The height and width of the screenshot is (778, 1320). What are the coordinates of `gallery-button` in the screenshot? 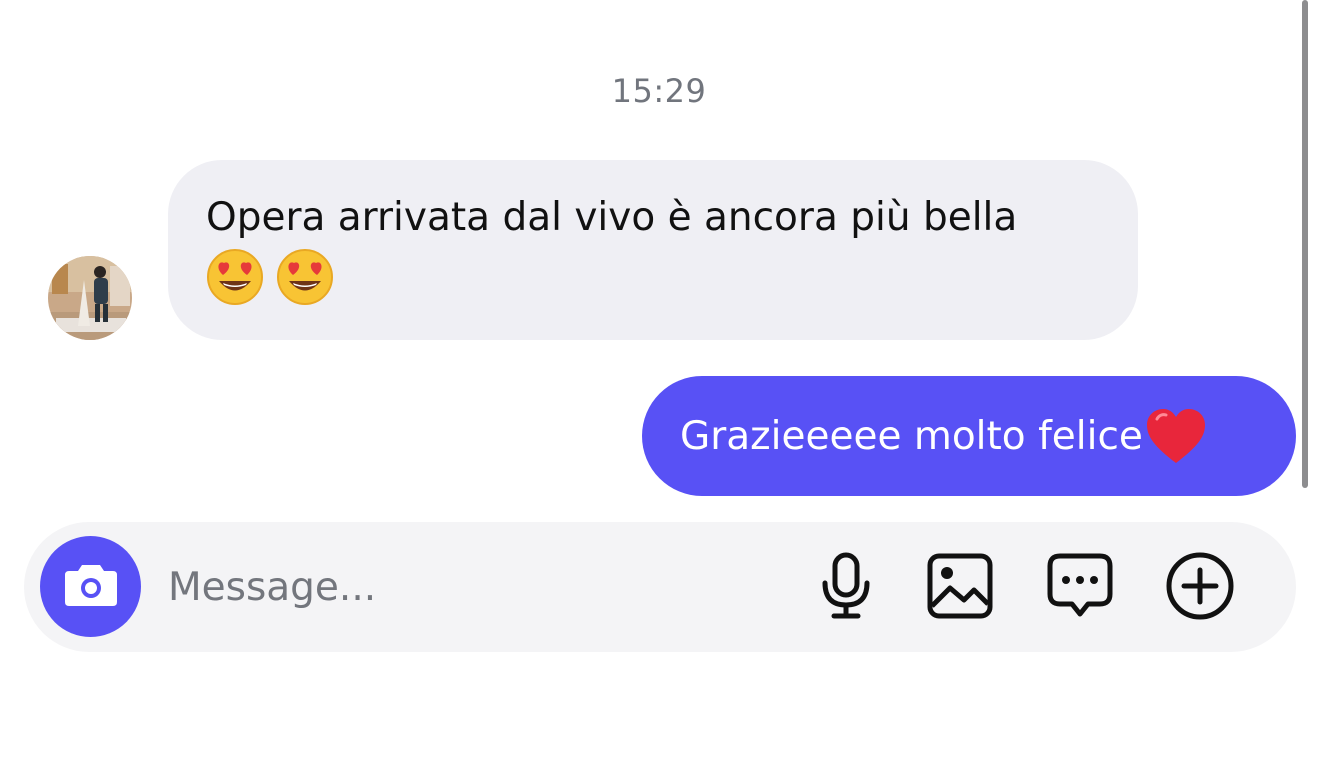 It's located at (960, 588).